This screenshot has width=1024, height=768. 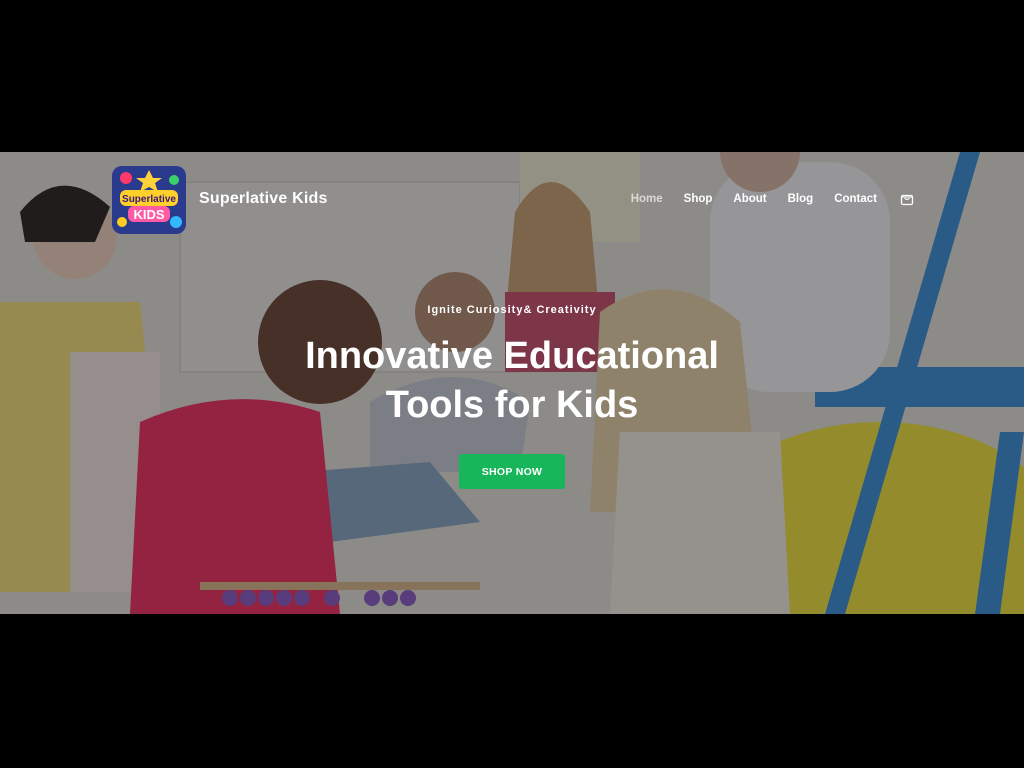 I want to click on site-title: Superlative Kids, so click(x=263, y=199).